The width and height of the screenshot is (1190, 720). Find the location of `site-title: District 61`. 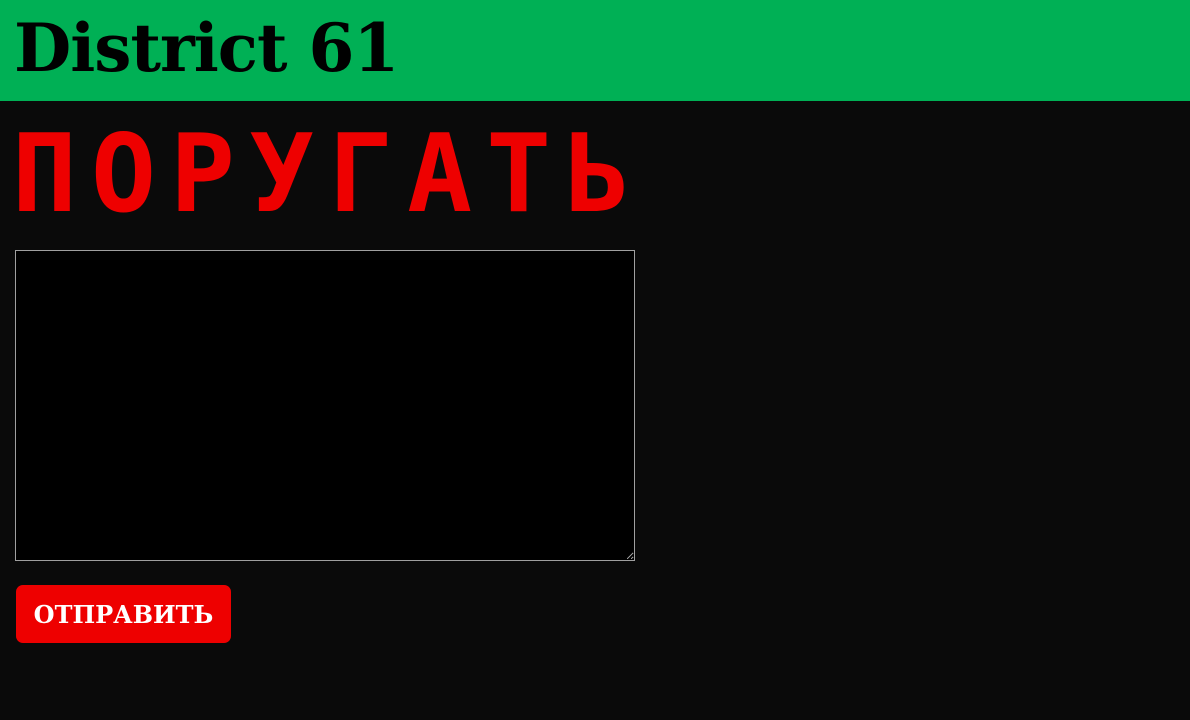

site-title: District 61 is located at coordinates (206, 48).